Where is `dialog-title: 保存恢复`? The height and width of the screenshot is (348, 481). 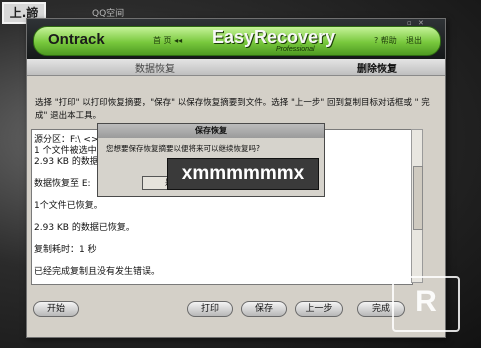
dialog-title: 保存恢复 is located at coordinates (211, 131).